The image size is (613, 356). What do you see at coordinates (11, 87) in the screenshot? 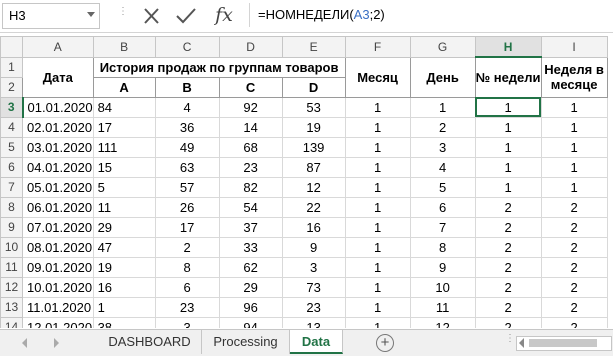
I see `row-header-2: 2` at bounding box center [11, 87].